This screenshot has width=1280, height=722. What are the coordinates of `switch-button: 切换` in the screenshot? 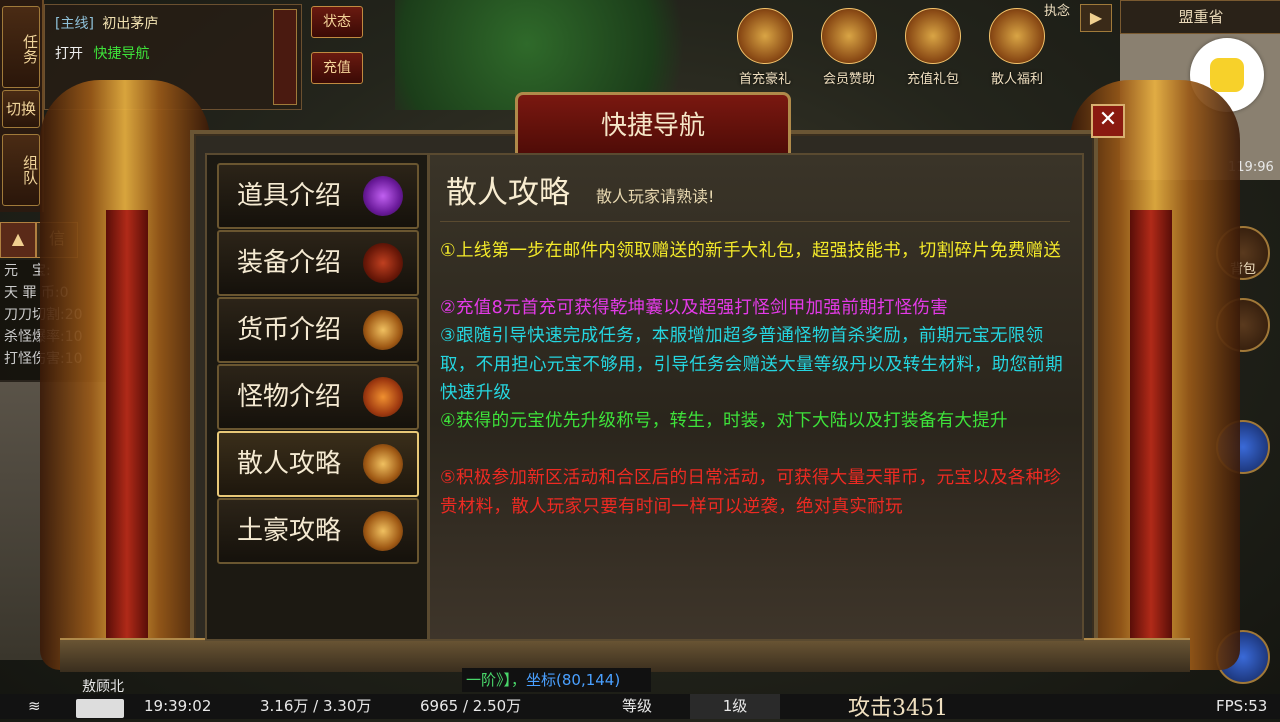 It's located at (21, 109).